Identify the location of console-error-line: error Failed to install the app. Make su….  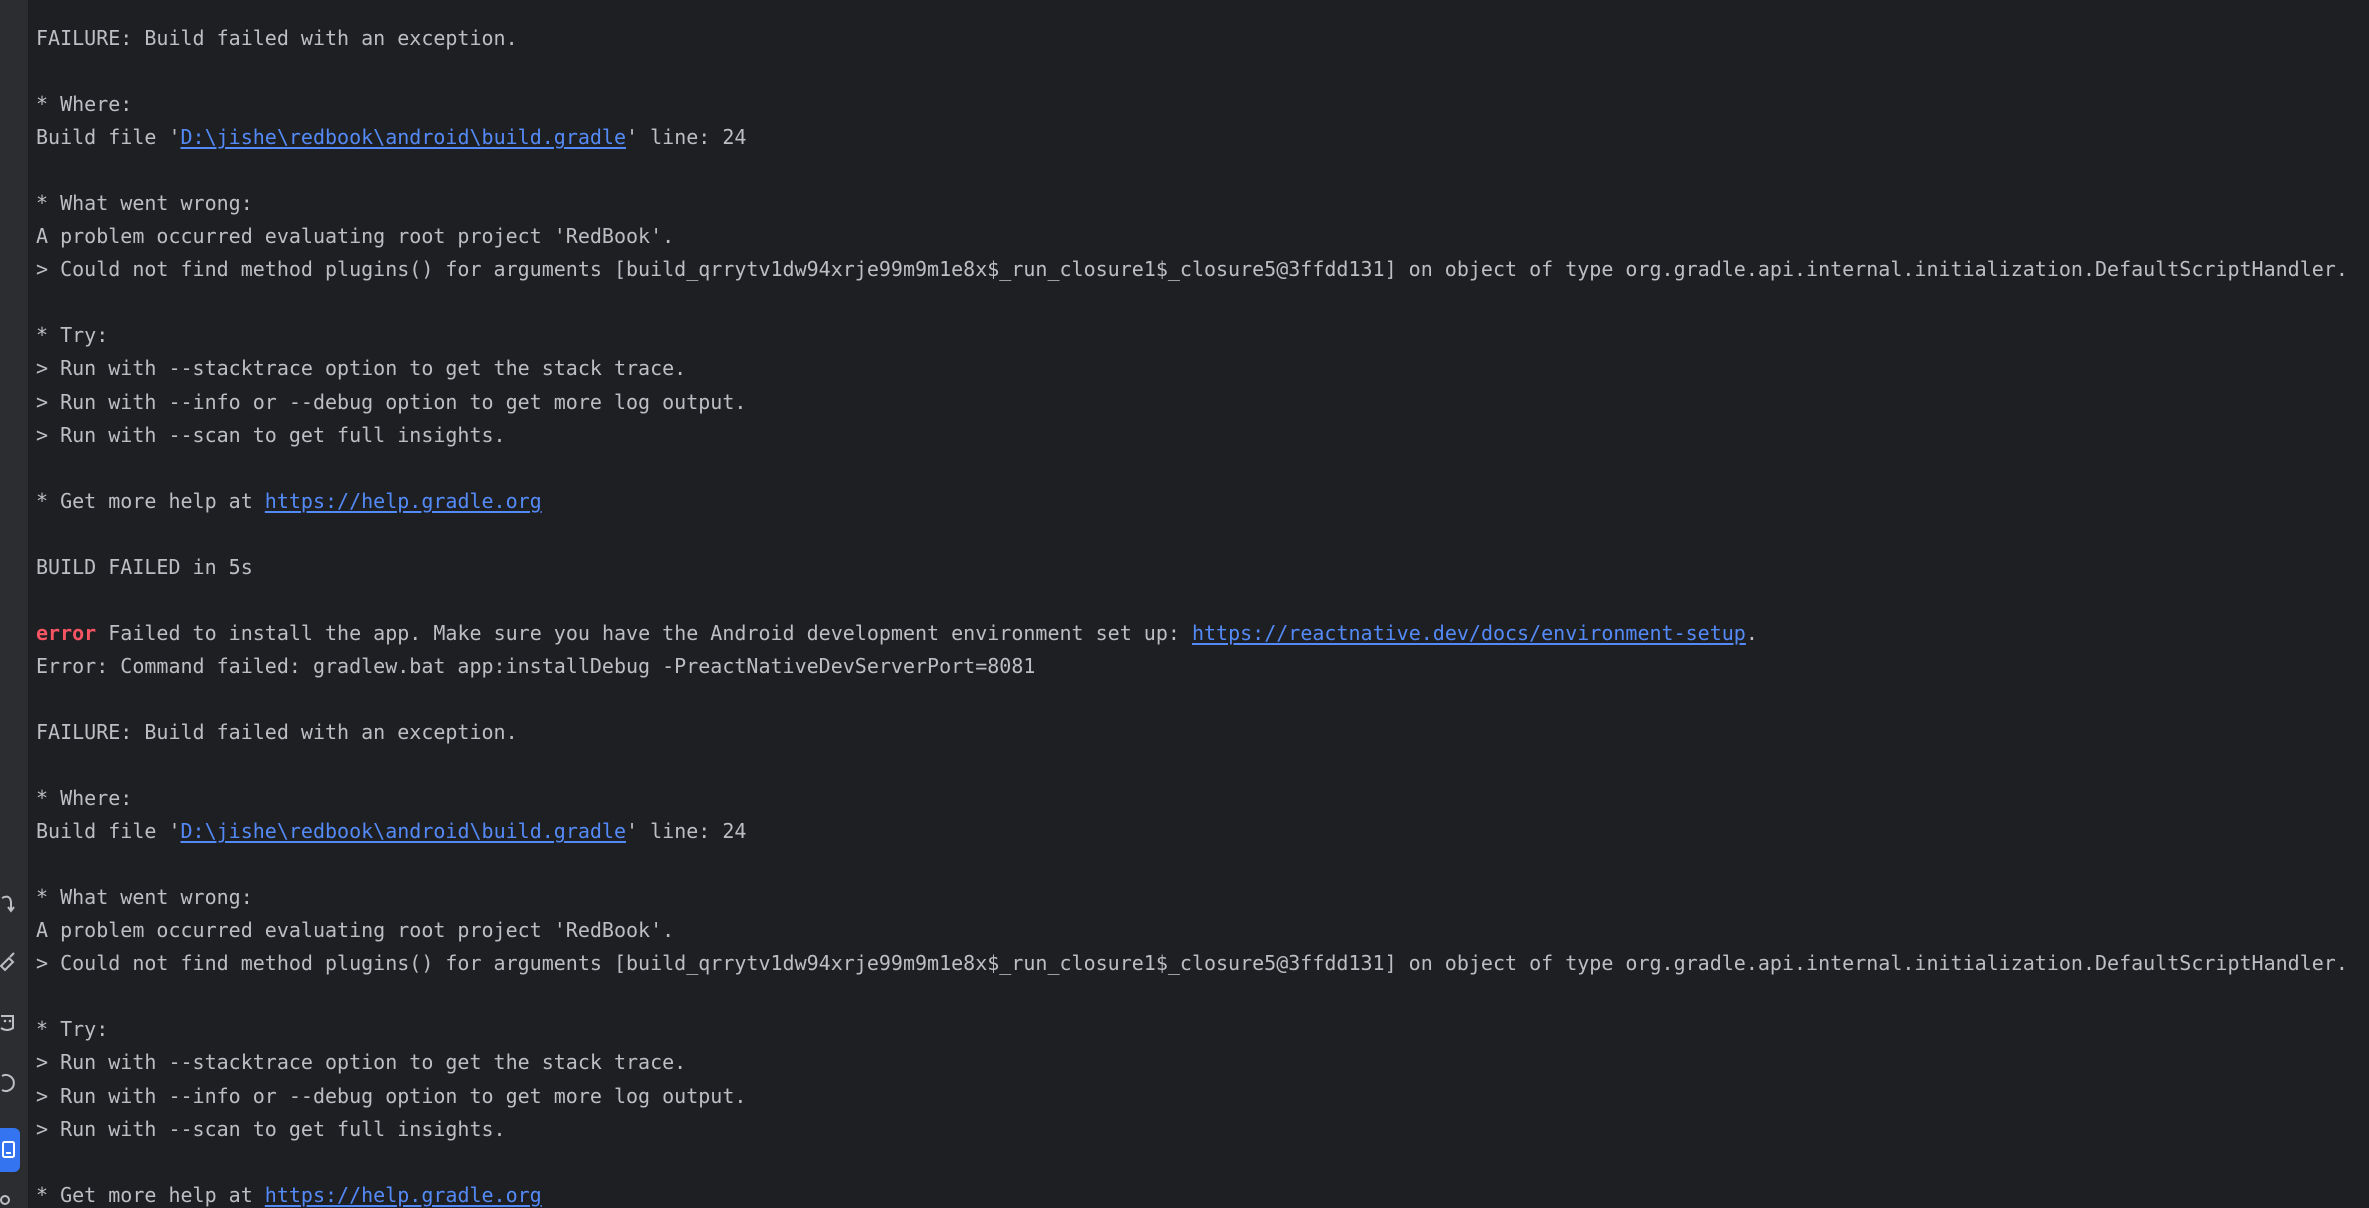
(1202, 633).